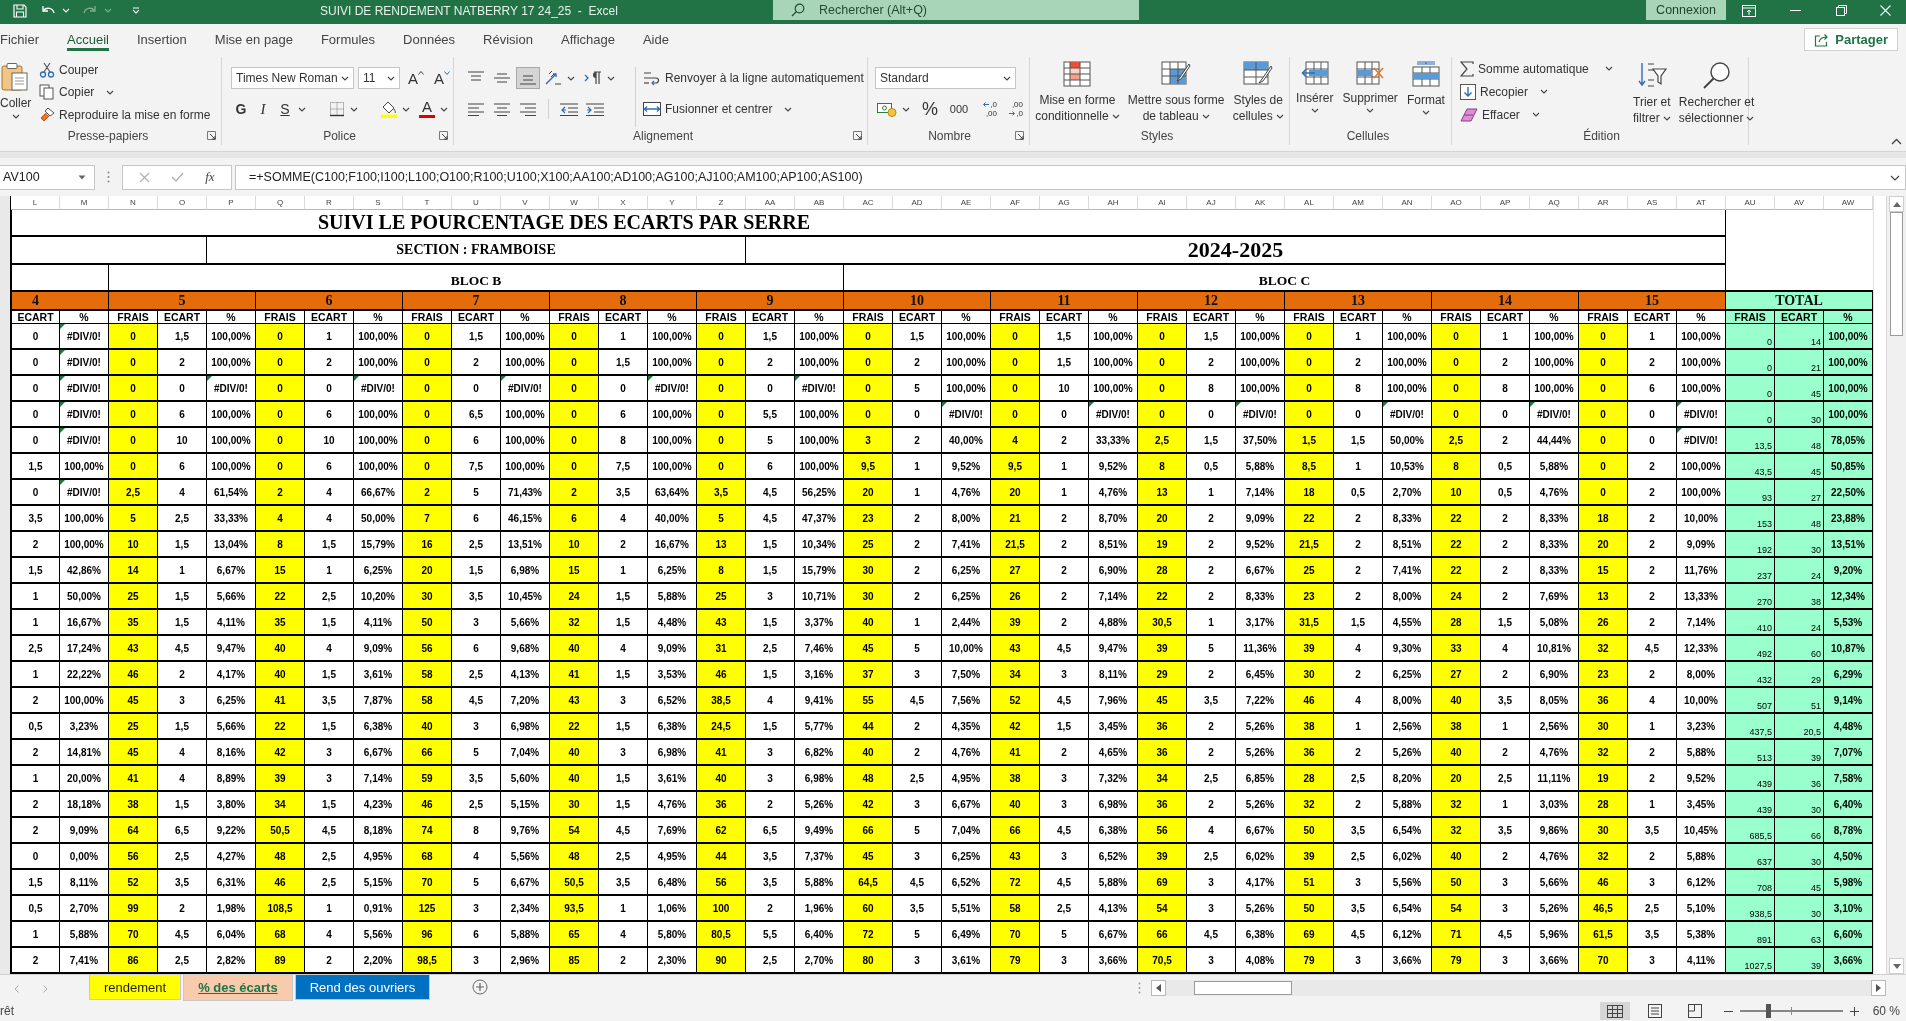 The height and width of the screenshot is (1021, 1906). What do you see at coordinates (1854, 1011) in the screenshot?
I see `zoom-in-icon` at bounding box center [1854, 1011].